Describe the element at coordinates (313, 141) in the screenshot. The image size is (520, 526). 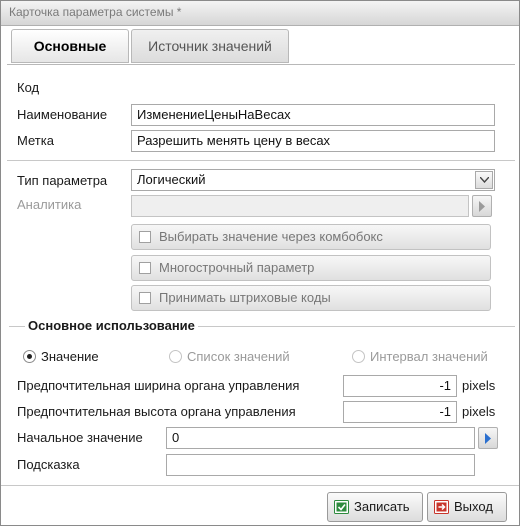
I see `caption-field: Разрешить менять цену в весах` at that location.